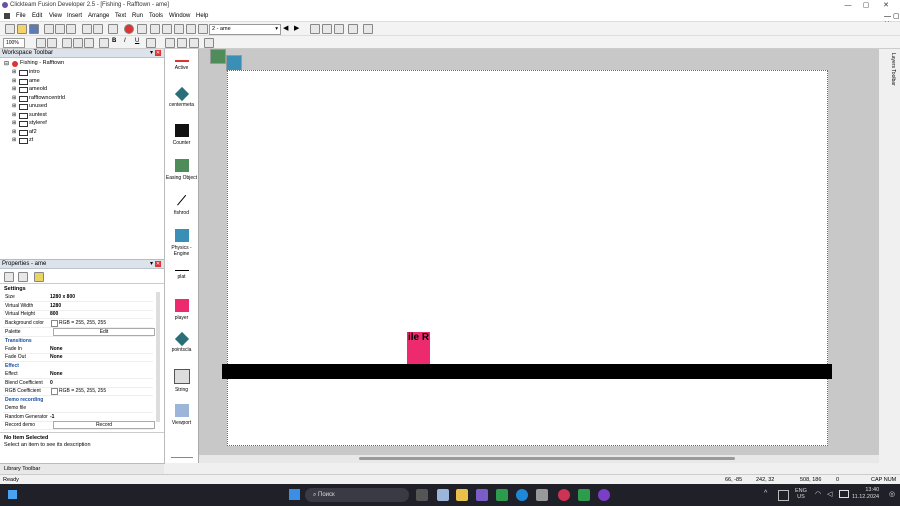  Describe the element at coordinates (79, 426) in the screenshot. I see `property-row: Record demo Record` at that location.